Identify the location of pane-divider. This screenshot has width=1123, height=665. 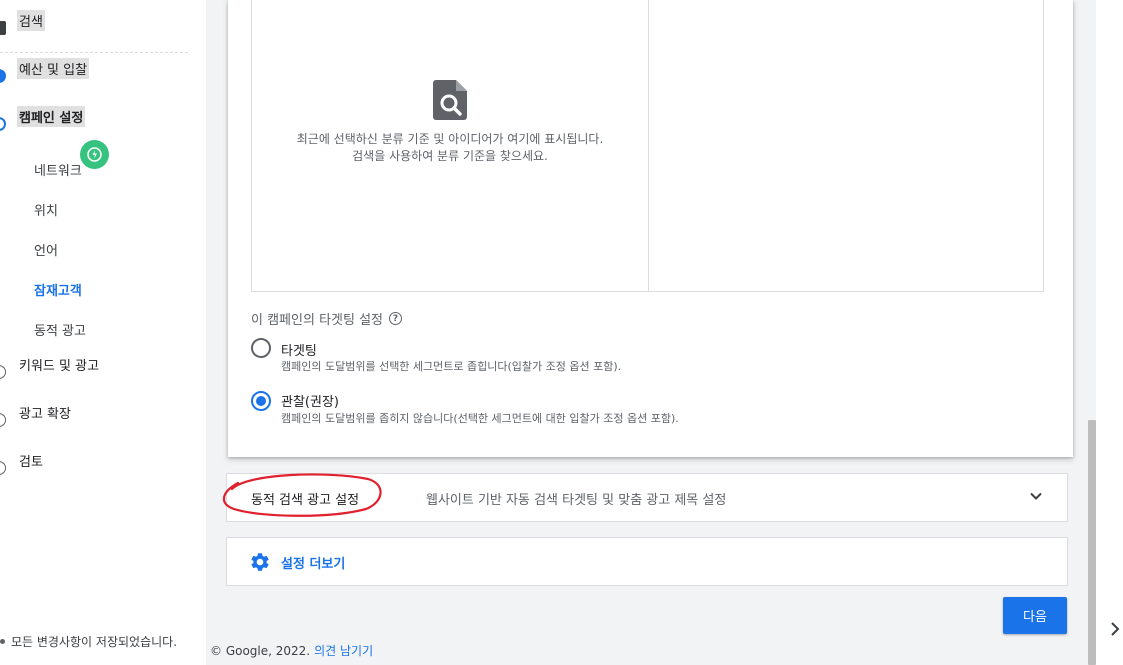
(648, 146).